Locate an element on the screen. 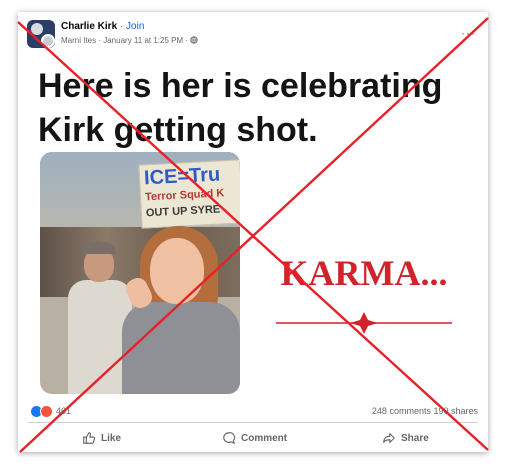 The height and width of the screenshot is (470, 507). join-link: Join is located at coordinates (135, 26).